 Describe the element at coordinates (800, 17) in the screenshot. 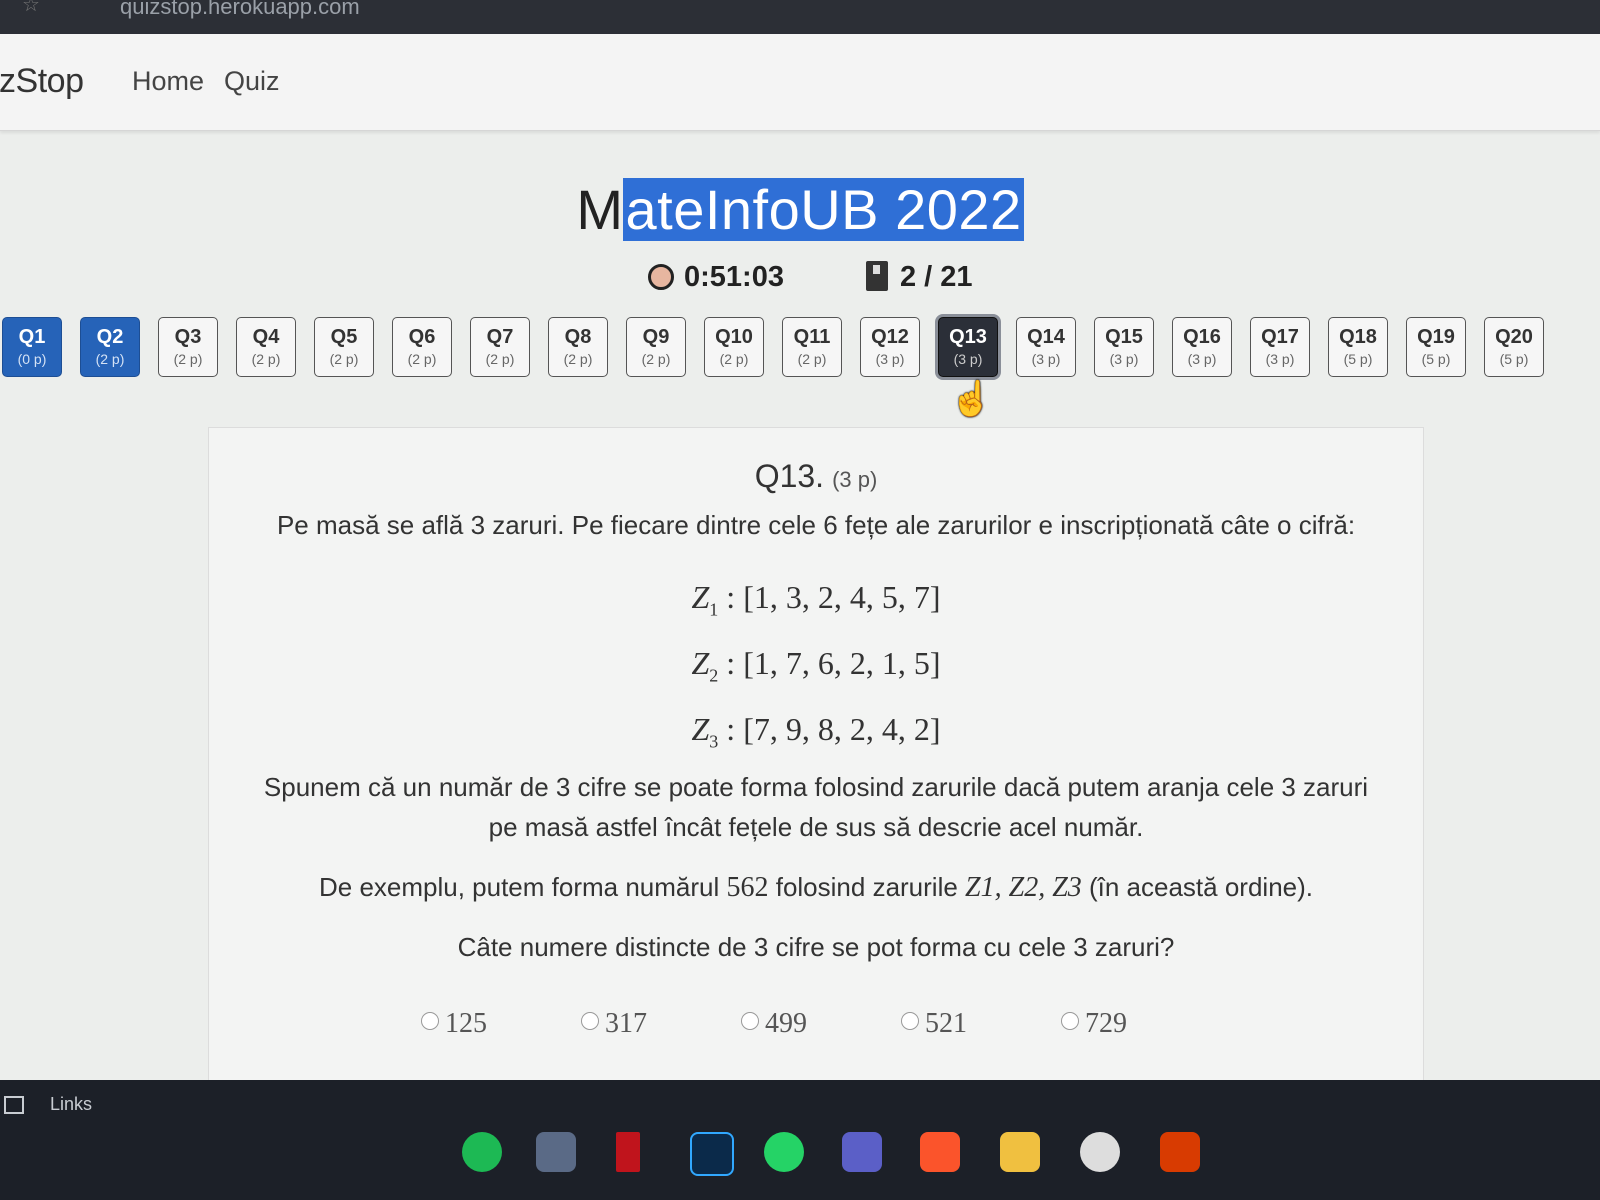

I see `browser-address-strip: ☆ quizstop.herokuapp.com` at that location.